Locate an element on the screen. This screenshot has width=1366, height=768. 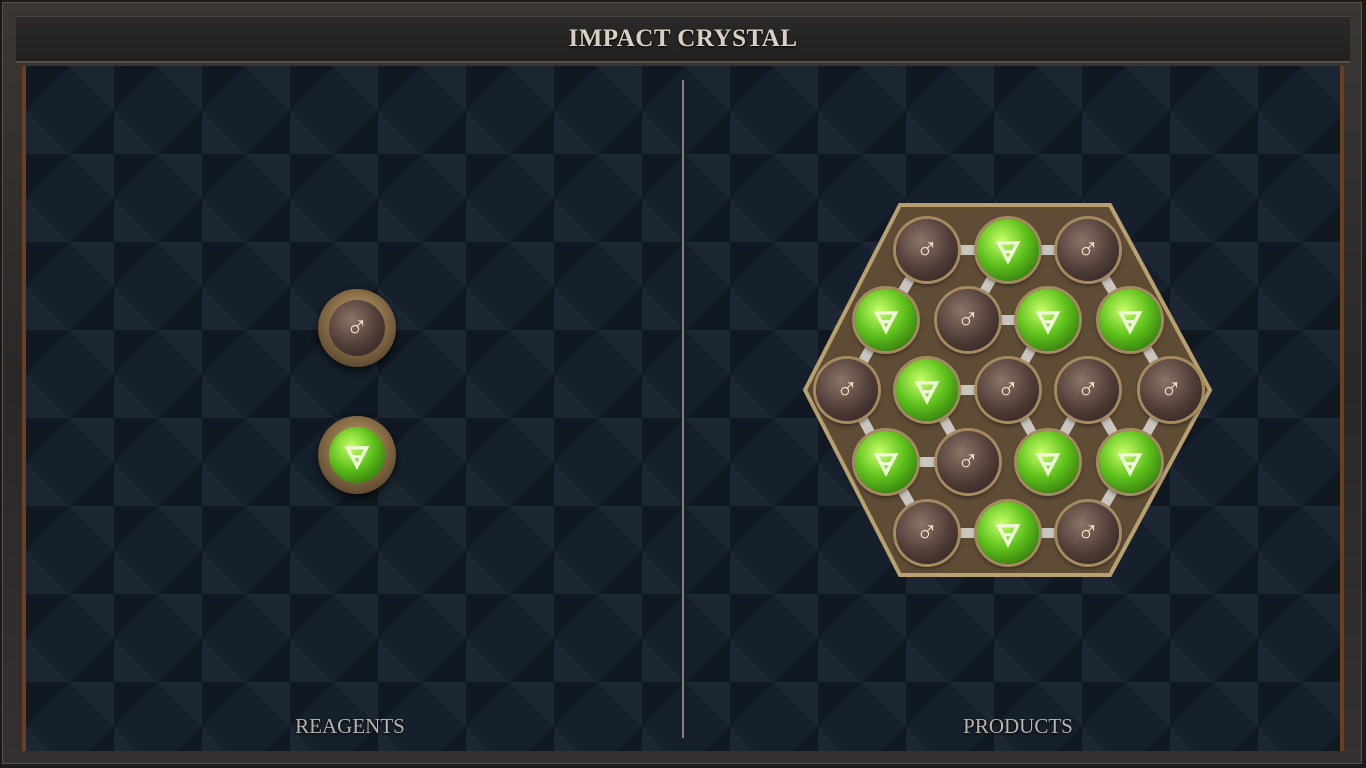
reagent-metal: ♂ is located at coordinates (357, 328).